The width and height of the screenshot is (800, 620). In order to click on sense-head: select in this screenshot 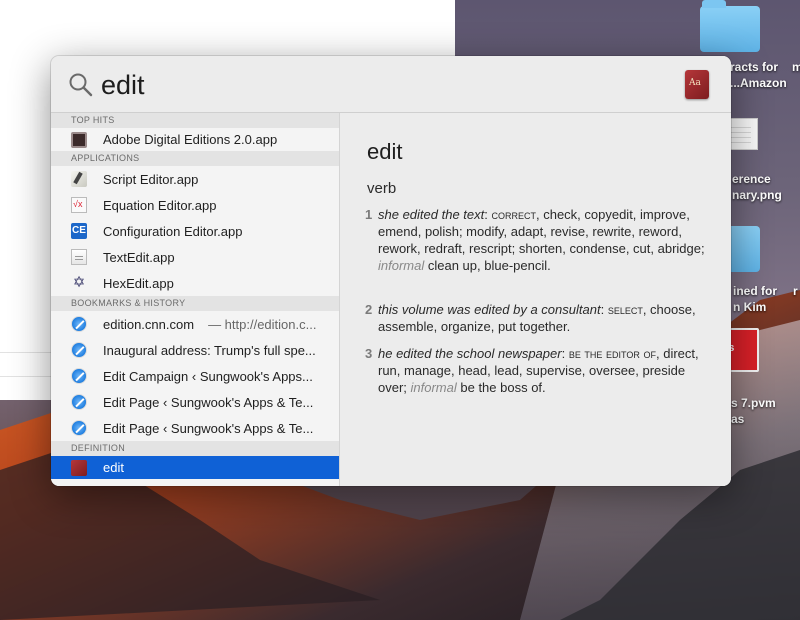, I will do `click(625, 309)`.